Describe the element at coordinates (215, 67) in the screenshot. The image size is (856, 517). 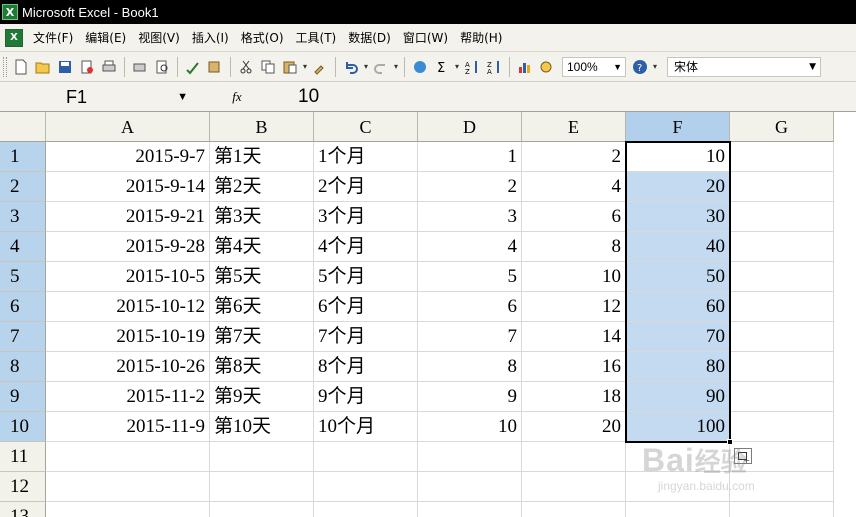
I see `research-icon` at that location.